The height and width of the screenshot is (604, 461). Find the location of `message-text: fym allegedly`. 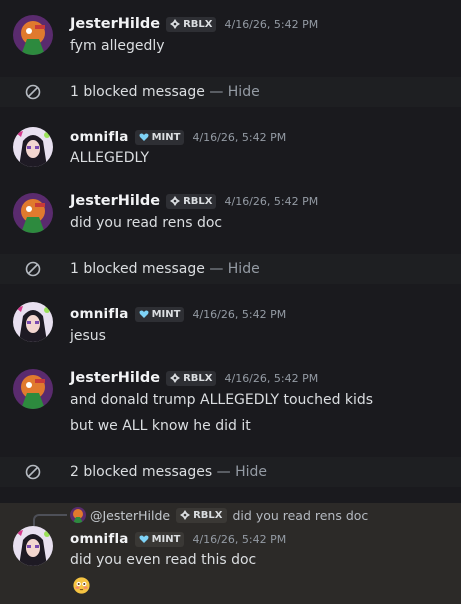

message-text: fym allegedly is located at coordinates (117, 46).